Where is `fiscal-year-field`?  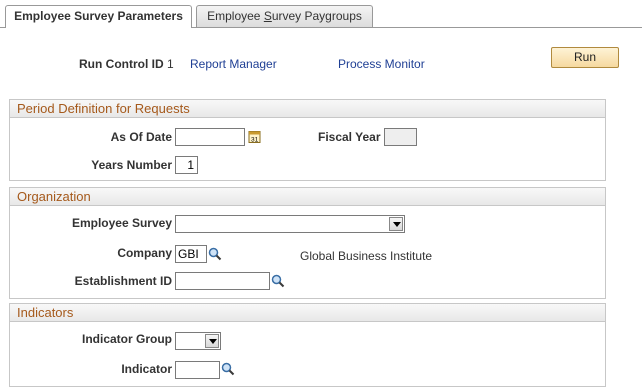
fiscal-year-field is located at coordinates (400, 137).